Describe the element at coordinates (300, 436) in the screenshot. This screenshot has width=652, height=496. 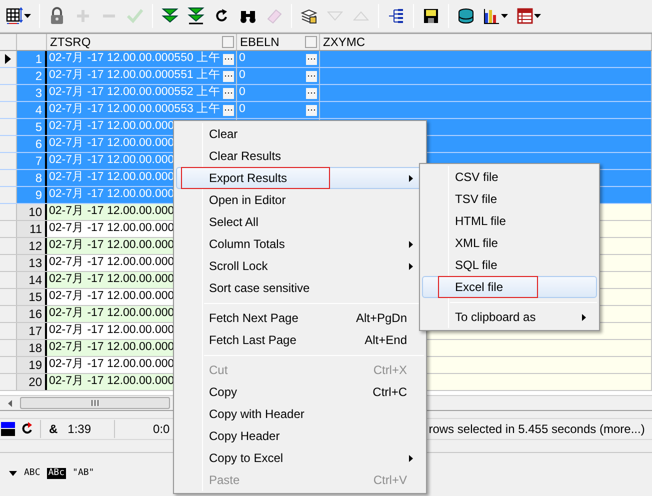
I see `menu-item: Copy Header` at that location.